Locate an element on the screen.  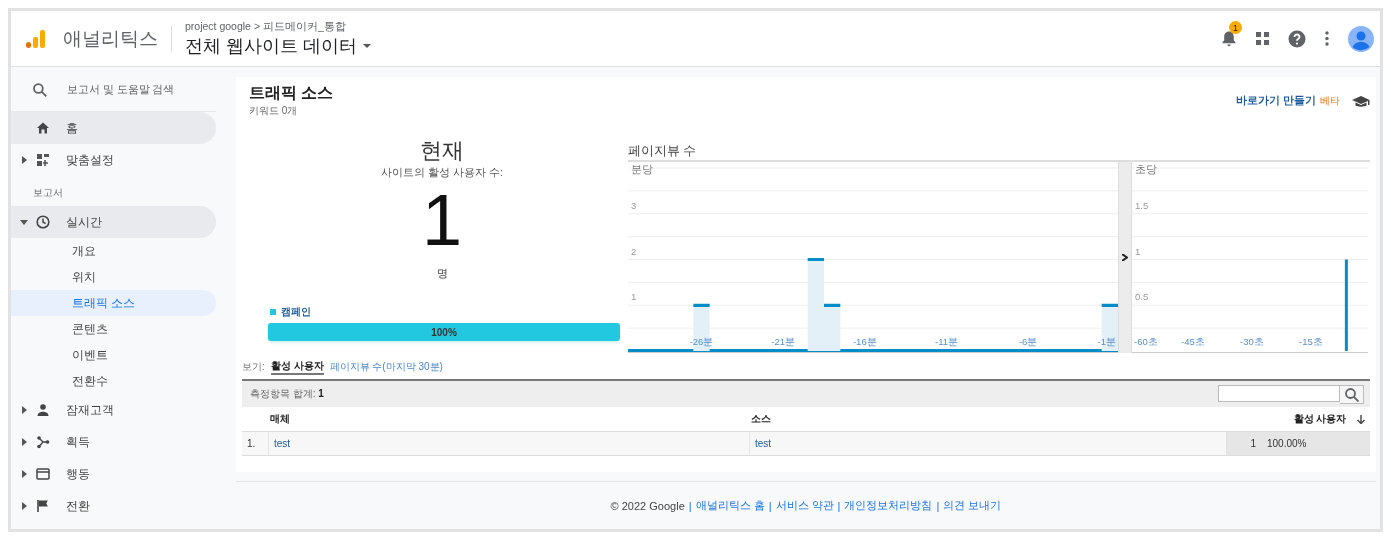
axis-label: -1분 is located at coordinates (1106, 341).